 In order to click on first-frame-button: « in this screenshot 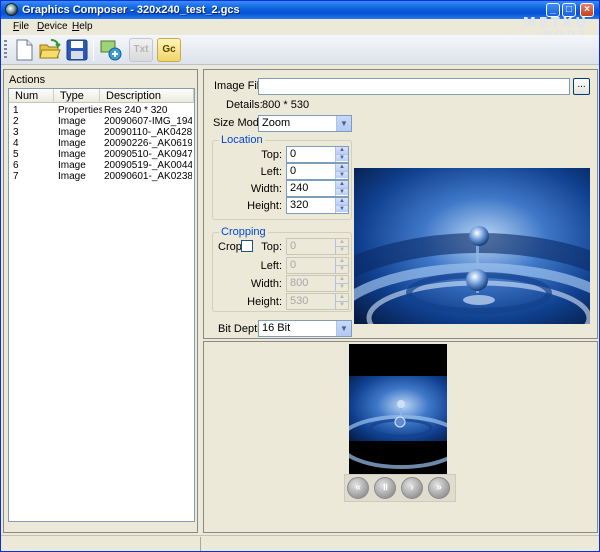, I will do `click(358, 488)`.